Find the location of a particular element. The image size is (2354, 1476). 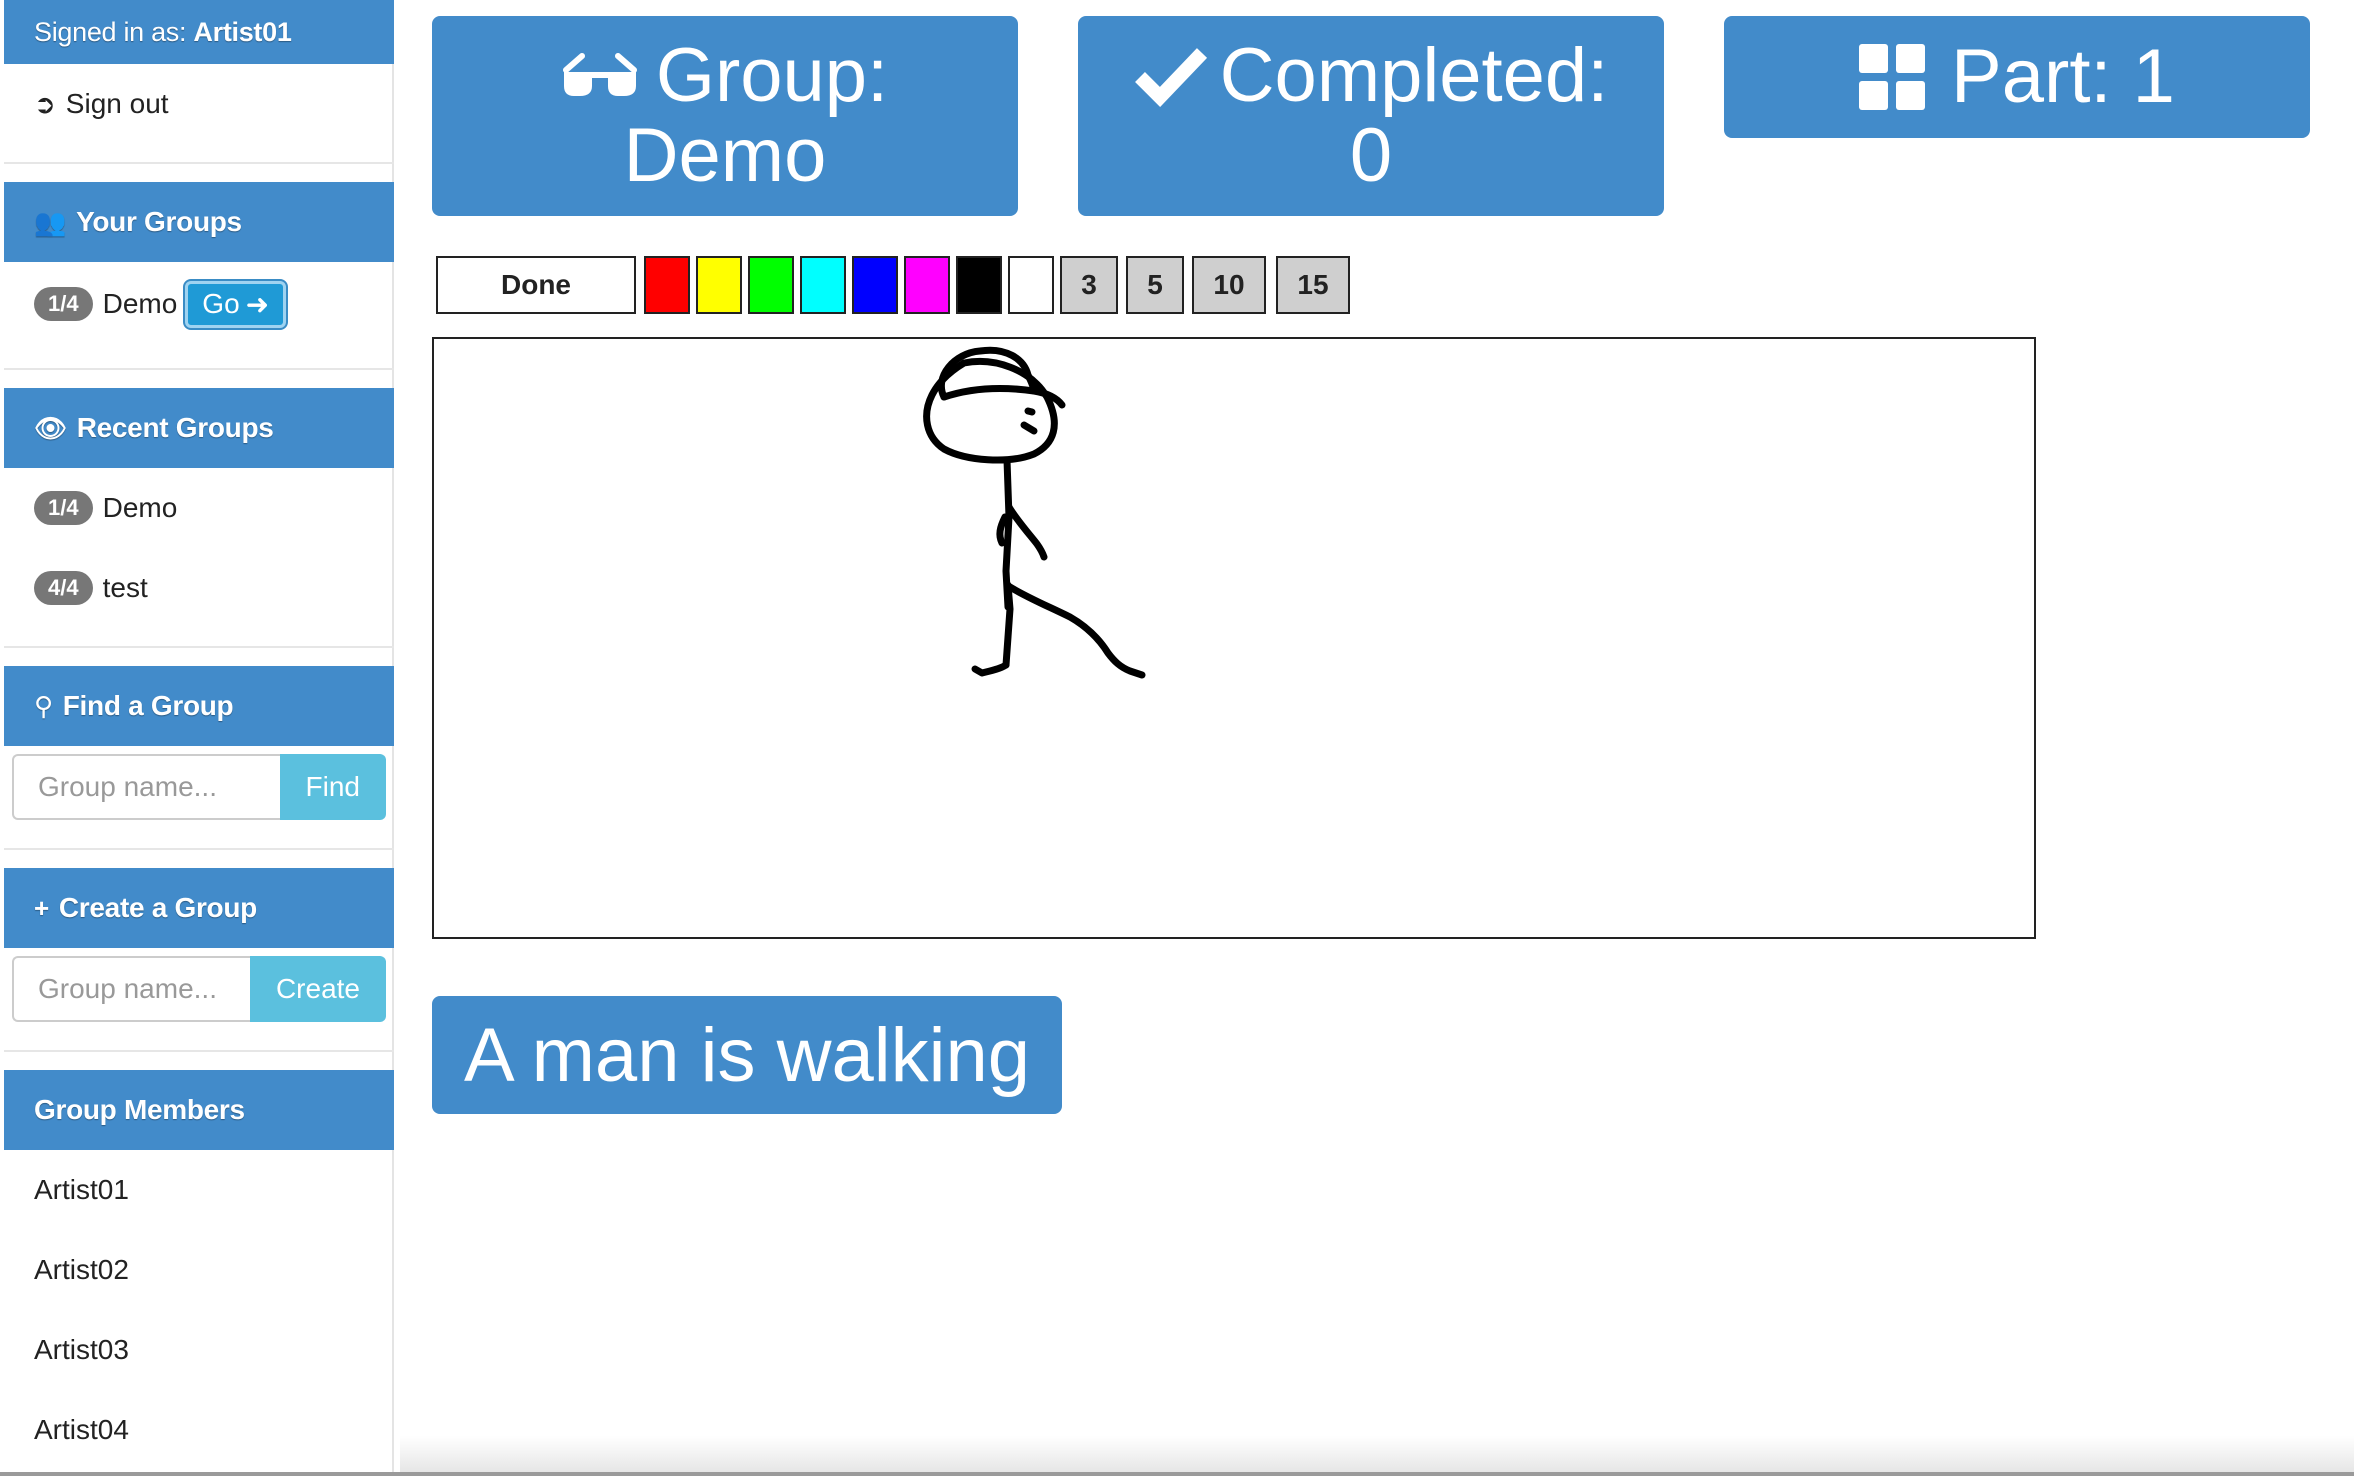

group-info-box: Group: Demo is located at coordinates (725, 116).